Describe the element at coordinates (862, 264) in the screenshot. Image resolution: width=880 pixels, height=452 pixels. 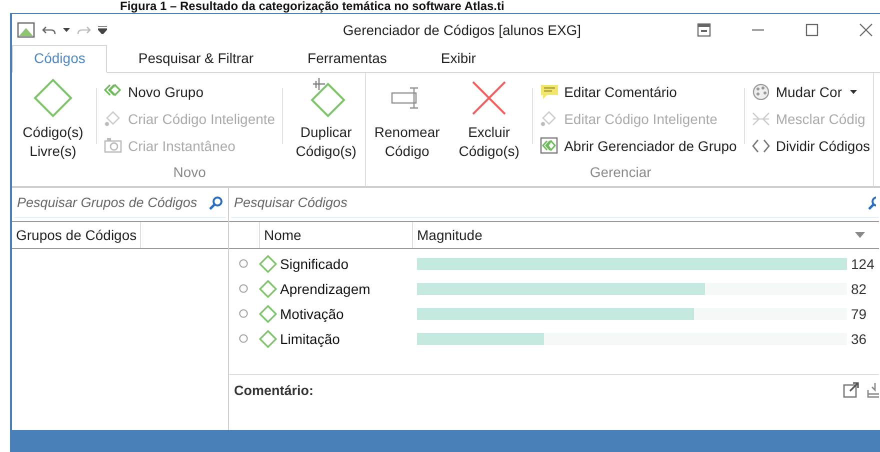
I see `magnitude-value: 124` at that location.